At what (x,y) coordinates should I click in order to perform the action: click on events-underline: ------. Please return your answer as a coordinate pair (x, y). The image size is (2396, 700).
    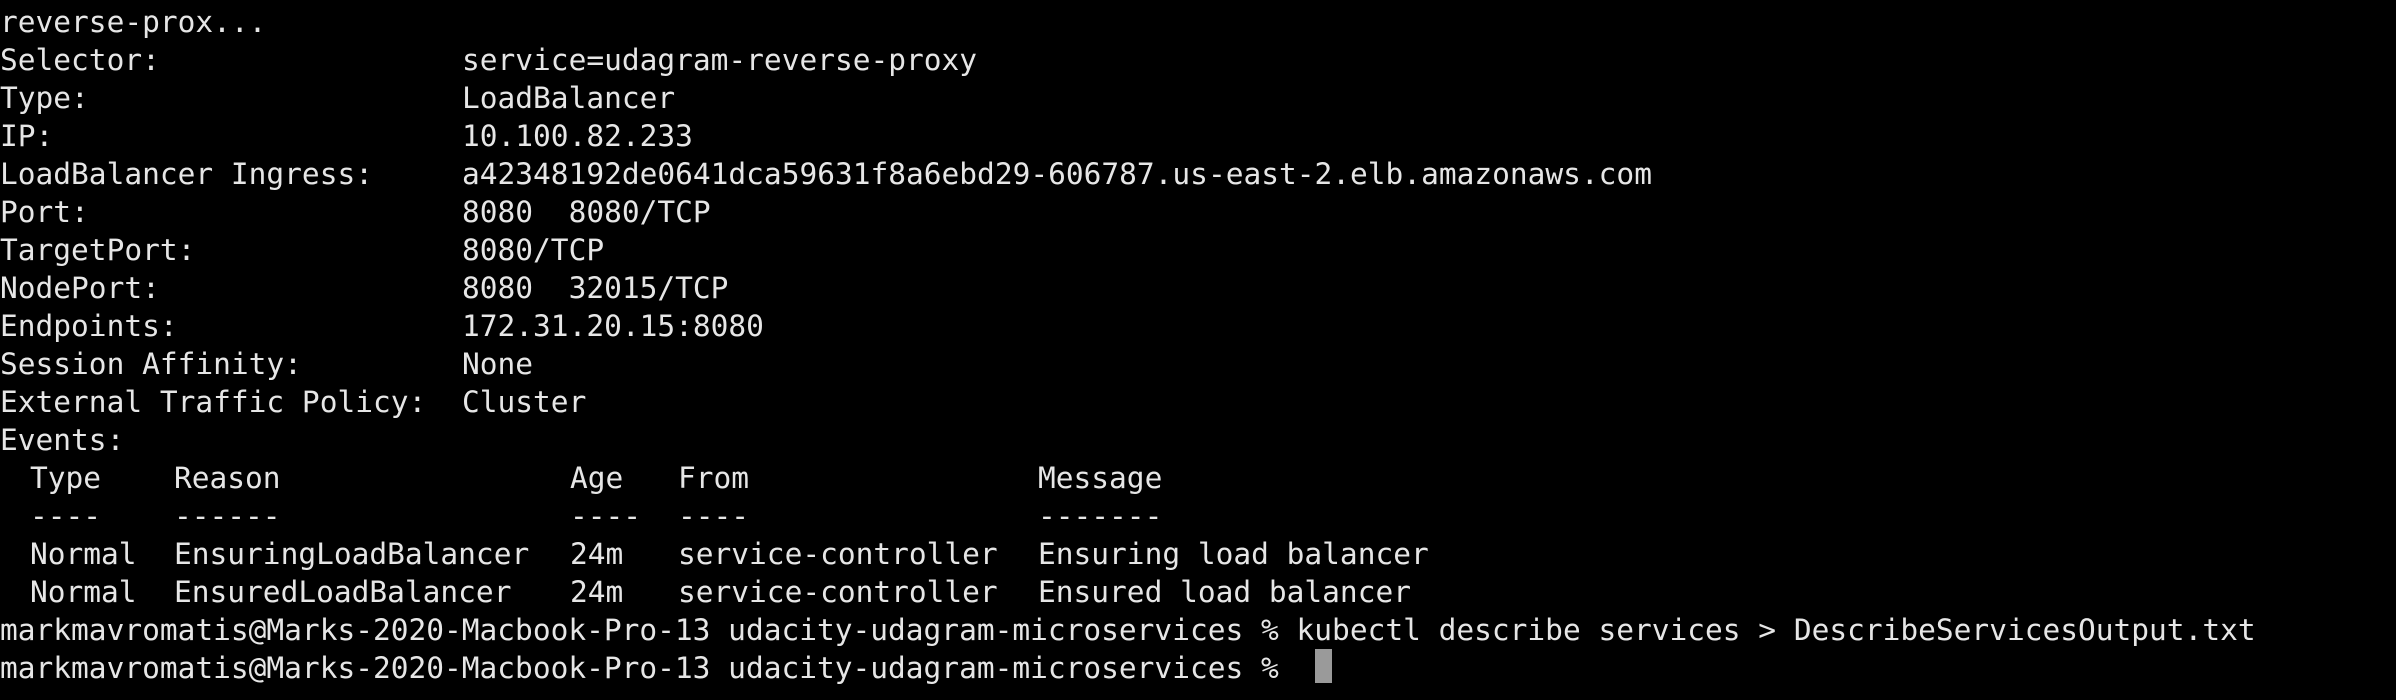
    Looking at the image, I should click on (227, 516).